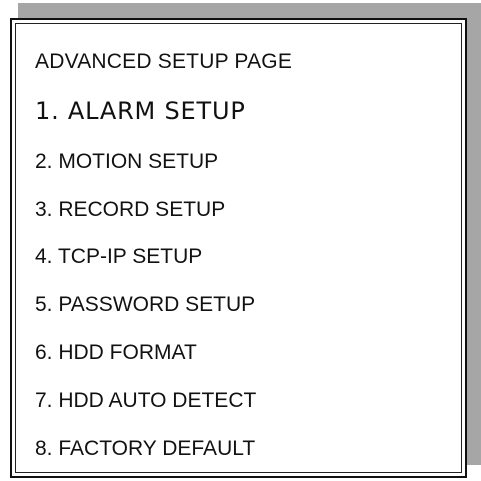 Image resolution: width=481 pixels, height=481 pixels. I want to click on menu-item-password-setup: 5. PASSWORD SETUP, so click(145, 305).